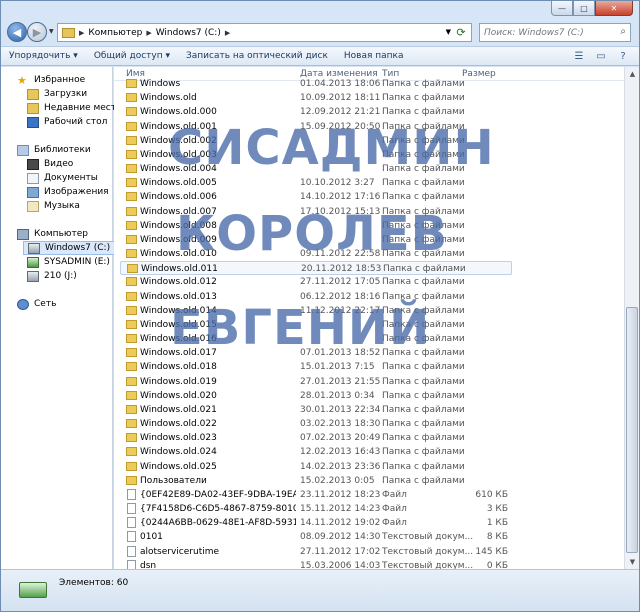 Image resolution: width=640 pixels, height=612 pixels. I want to click on file-date: 08.09.2012 14:30, so click(340, 537).